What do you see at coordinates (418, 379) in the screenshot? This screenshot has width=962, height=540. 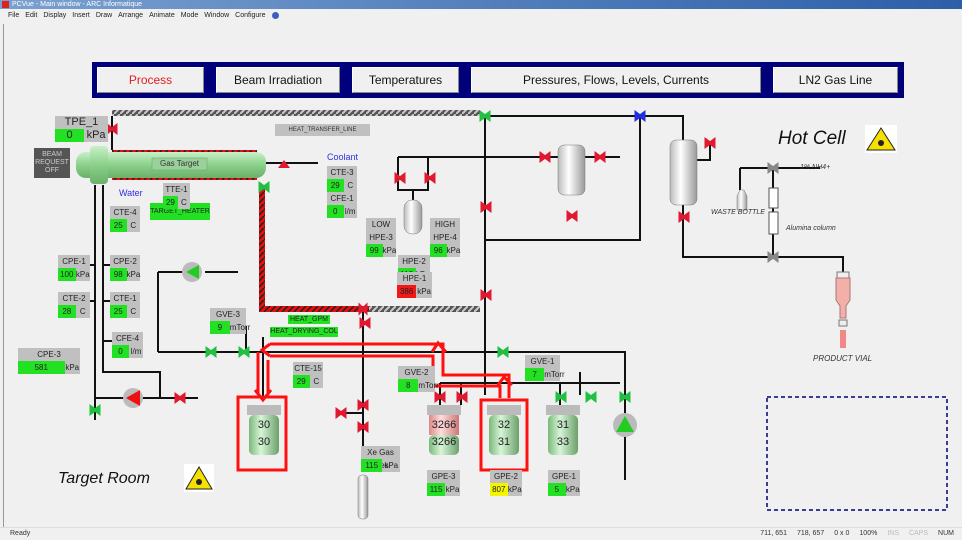 I see `tag-gve-2: GVE-2 8 mTorr` at bounding box center [418, 379].